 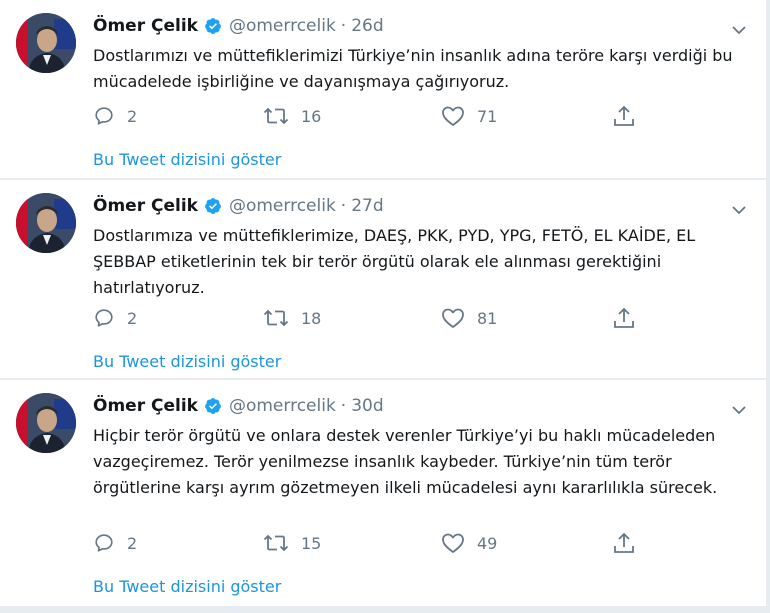 What do you see at coordinates (487, 318) in the screenshot?
I see `like-count: 81` at bounding box center [487, 318].